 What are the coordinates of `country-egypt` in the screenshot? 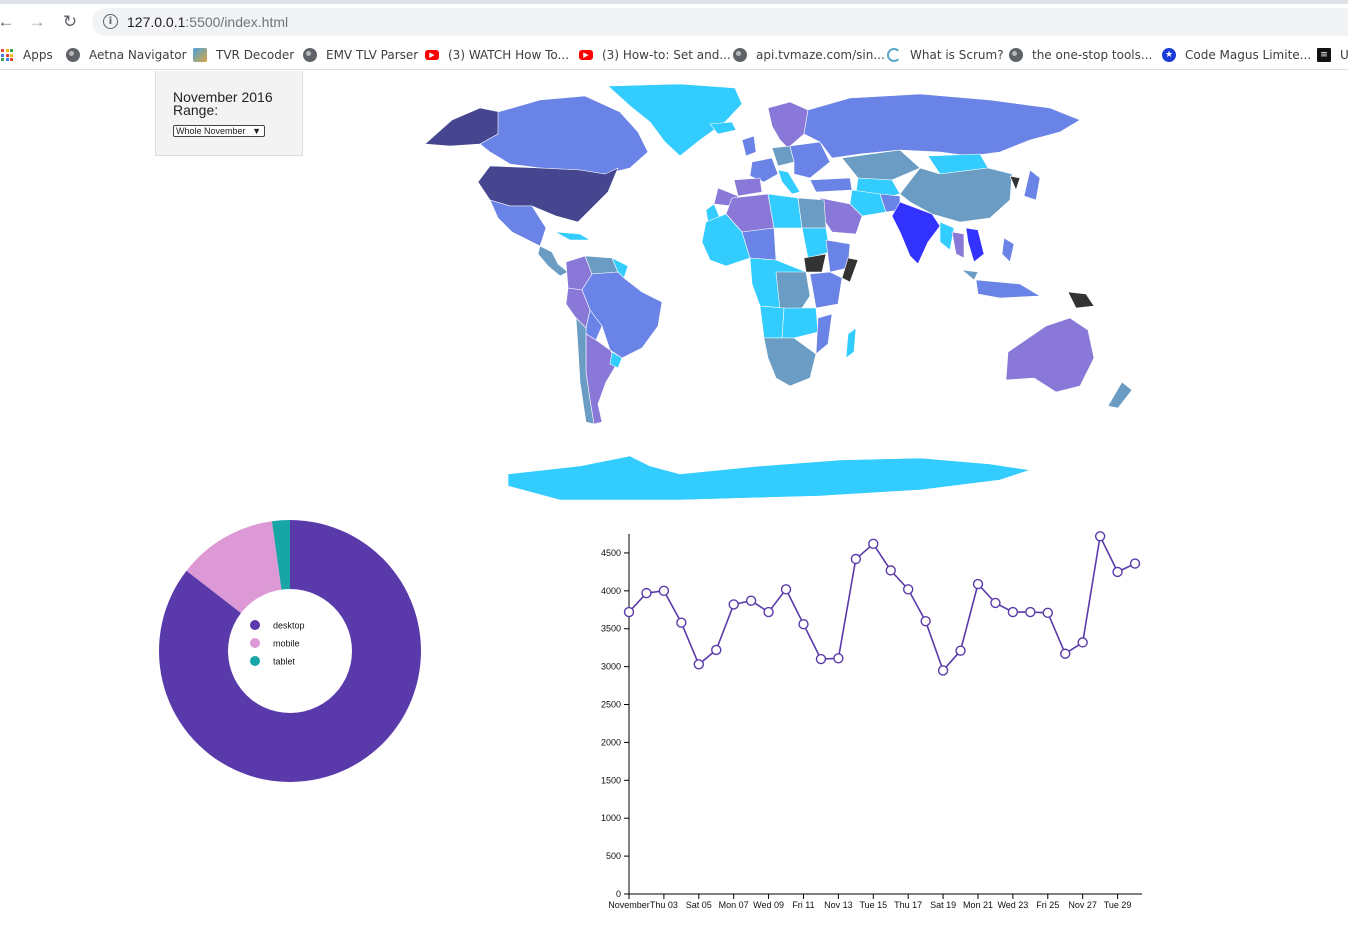 It's located at (812, 213).